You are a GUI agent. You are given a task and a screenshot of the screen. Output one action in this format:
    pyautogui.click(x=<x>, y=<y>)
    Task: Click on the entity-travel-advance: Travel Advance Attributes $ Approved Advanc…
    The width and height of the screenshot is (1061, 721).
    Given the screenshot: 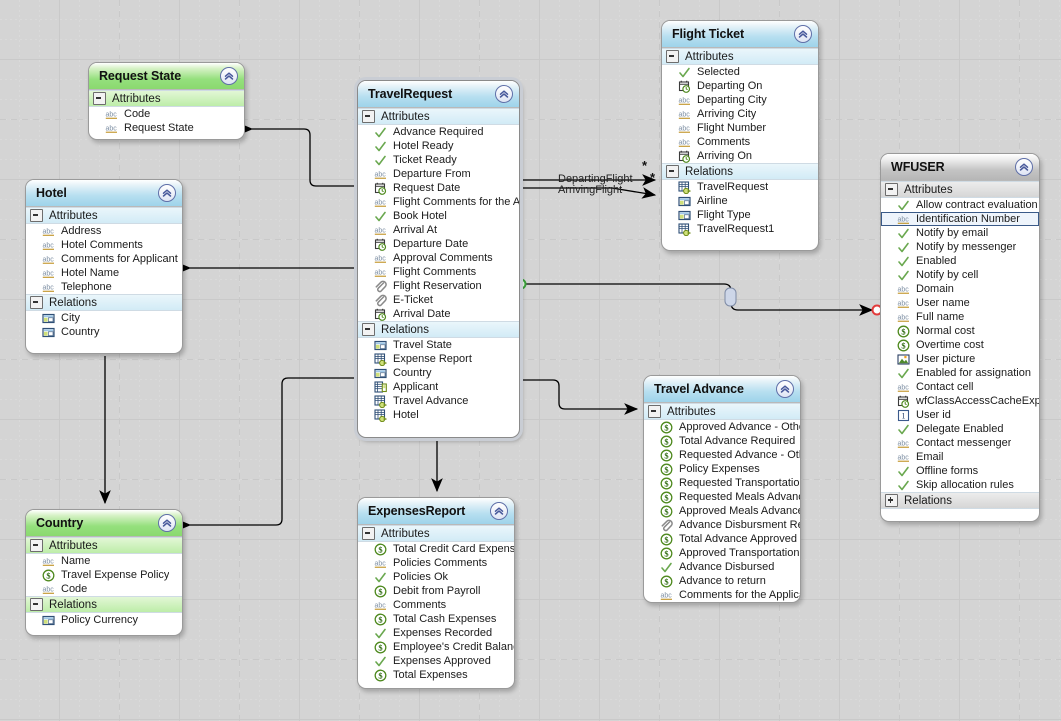 What is the action you would take?
    pyautogui.click(x=722, y=489)
    